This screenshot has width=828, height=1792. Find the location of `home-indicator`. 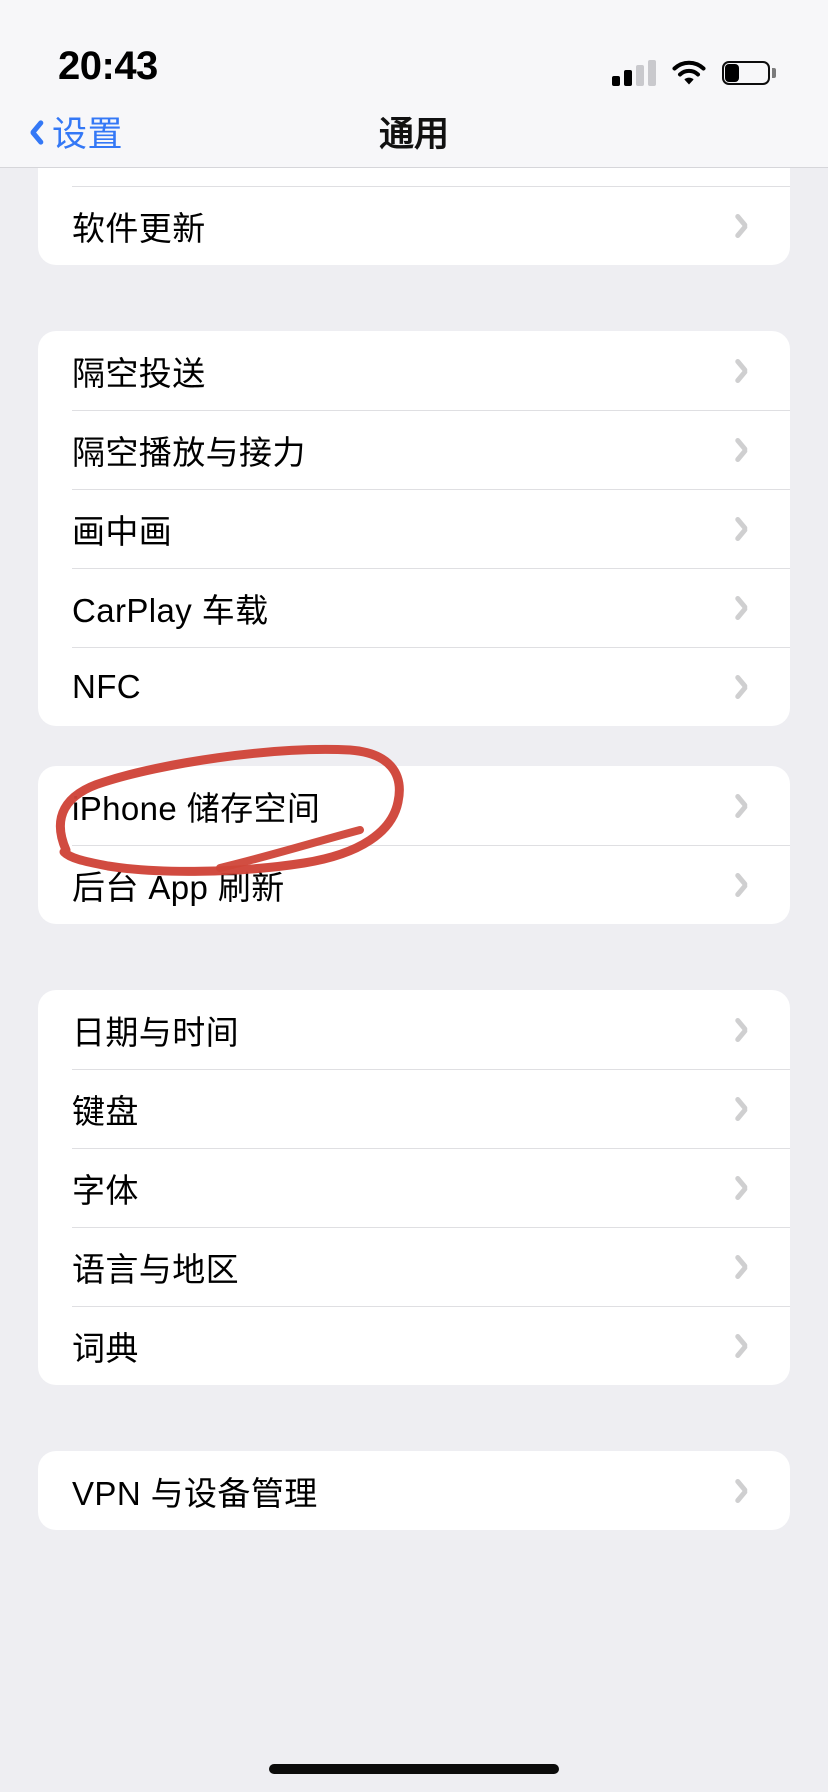

home-indicator is located at coordinates (414, 1769).